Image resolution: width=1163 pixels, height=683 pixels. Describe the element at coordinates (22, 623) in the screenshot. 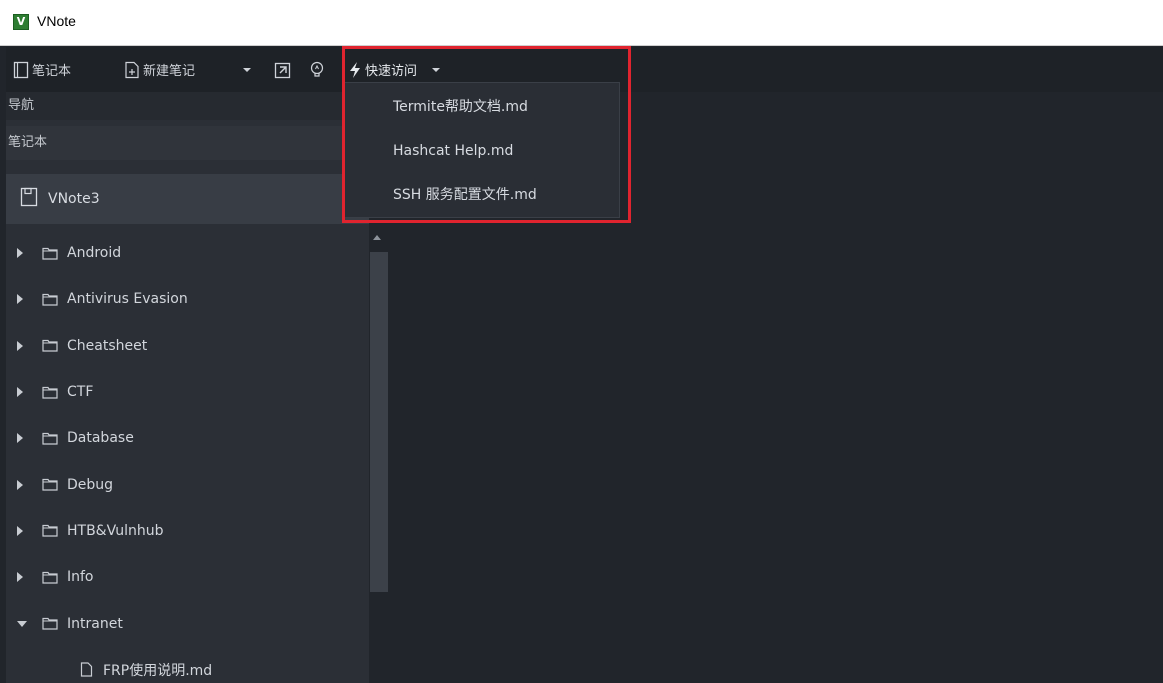

I see `caret-down-icon` at that location.